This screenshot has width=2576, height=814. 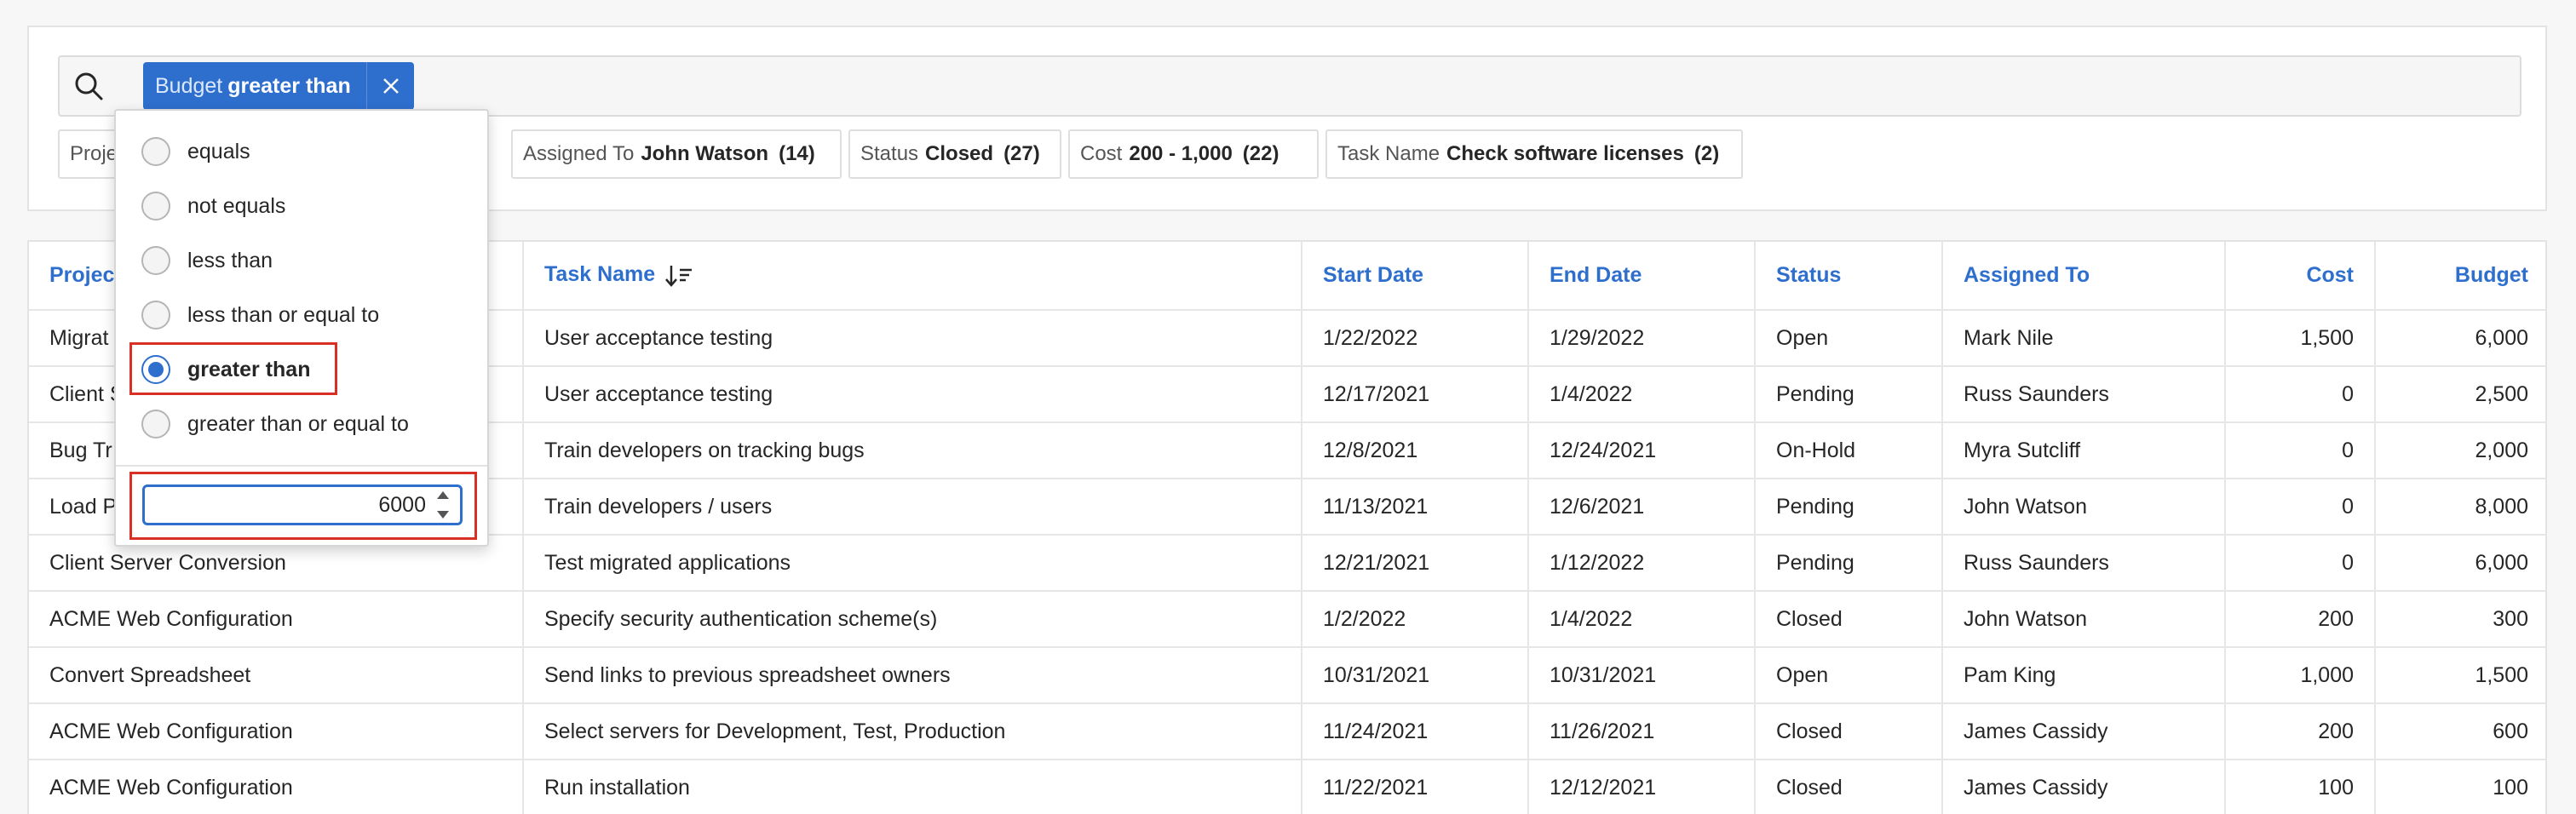 What do you see at coordinates (1642, 338) in the screenshot?
I see `cell-end-date: 1/29/2022` at bounding box center [1642, 338].